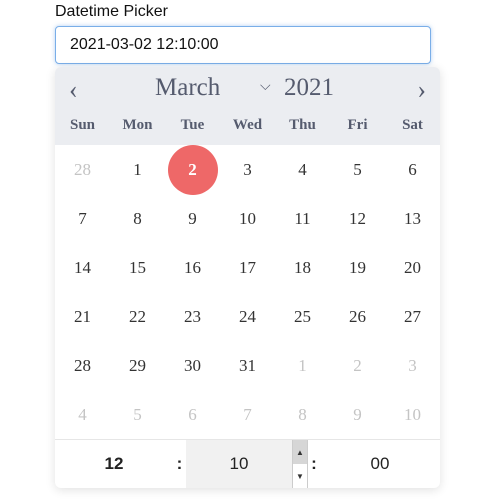 This screenshot has height=500, width=500. I want to click on day-number: 12, so click(357, 218).